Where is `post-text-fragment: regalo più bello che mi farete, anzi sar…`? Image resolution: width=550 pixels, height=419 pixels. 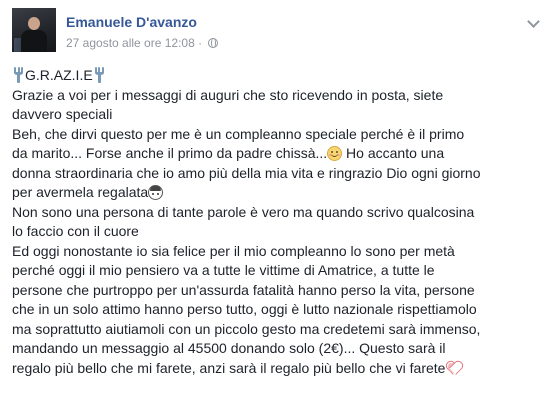 post-text-fragment: regalo più bello che mi farete, anzi sar… is located at coordinates (229, 367).